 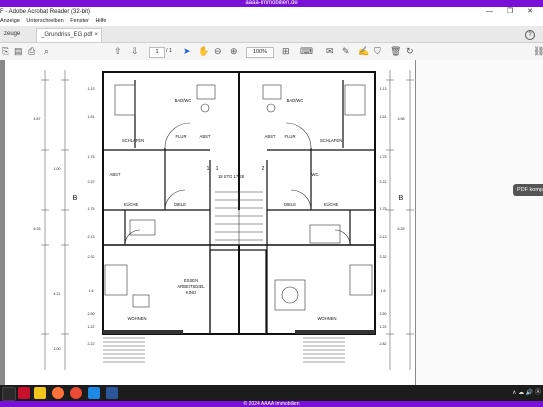 I want to click on room-bad-left: BAD/WC, so click(x=183, y=100).